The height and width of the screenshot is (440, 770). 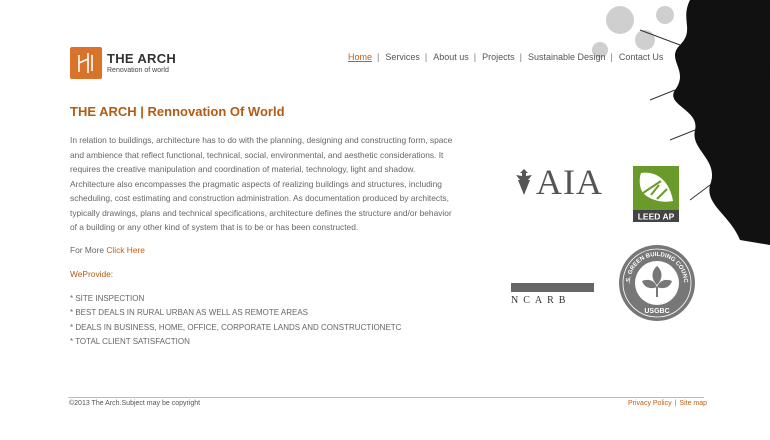 What do you see at coordinates (656, 217) in the screenshot?
I see `leed-ap-label: LEED AP` at bounding box center [656, 217].